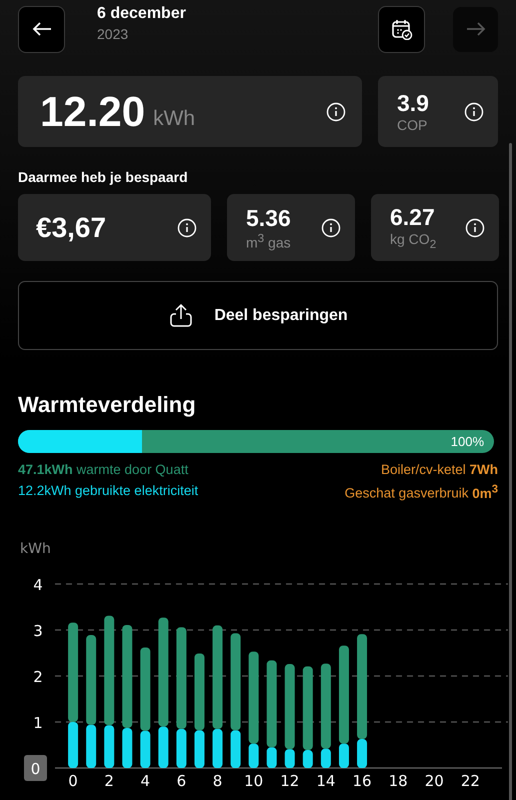 The height and width of the screenshot is (800, 516). What do you see at coordinates (268, 241) in the screenshot?
I see `savings-unit: m$^{3}$ gas` at bounding box center [268, 241].